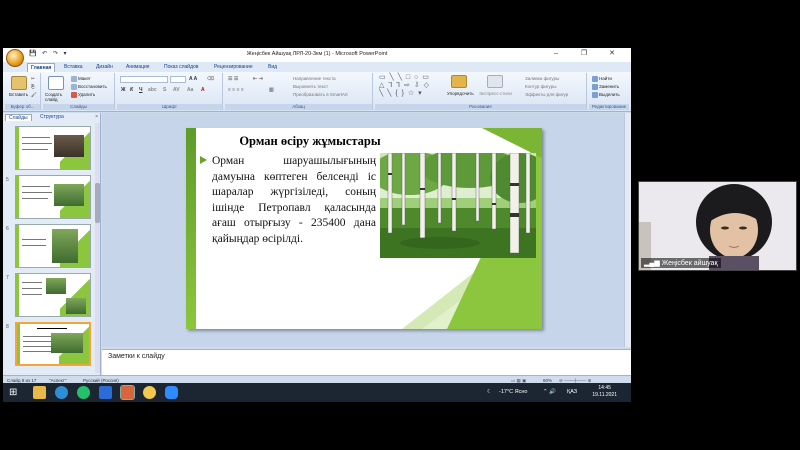  What do you see at coordinates (480, 107) in the screenshot?
I see `drawing-group-label: Рисование` at bounding box center [480, 107].